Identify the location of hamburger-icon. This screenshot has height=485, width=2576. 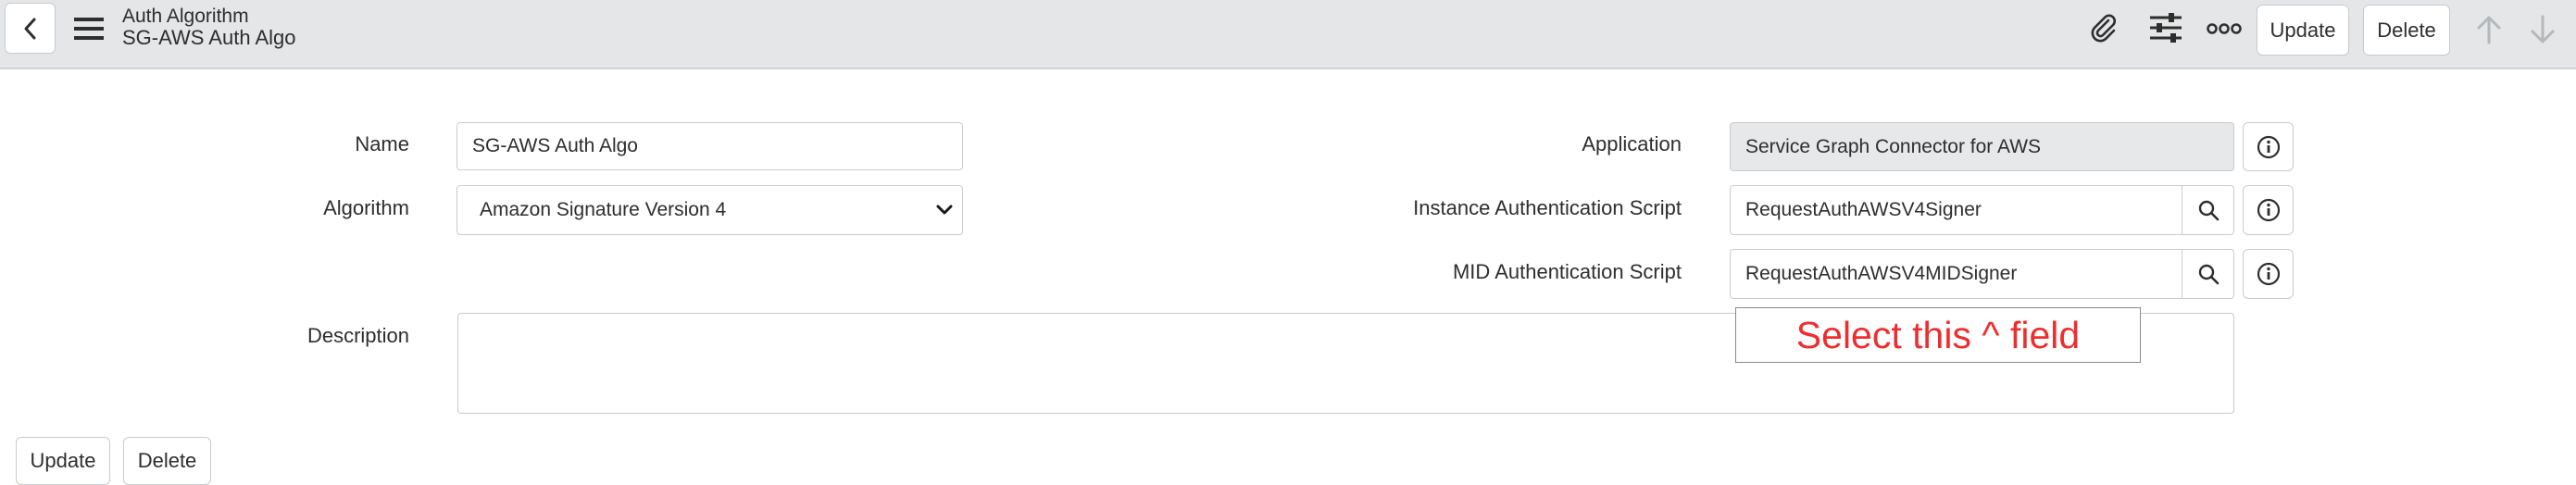
(89, 29).